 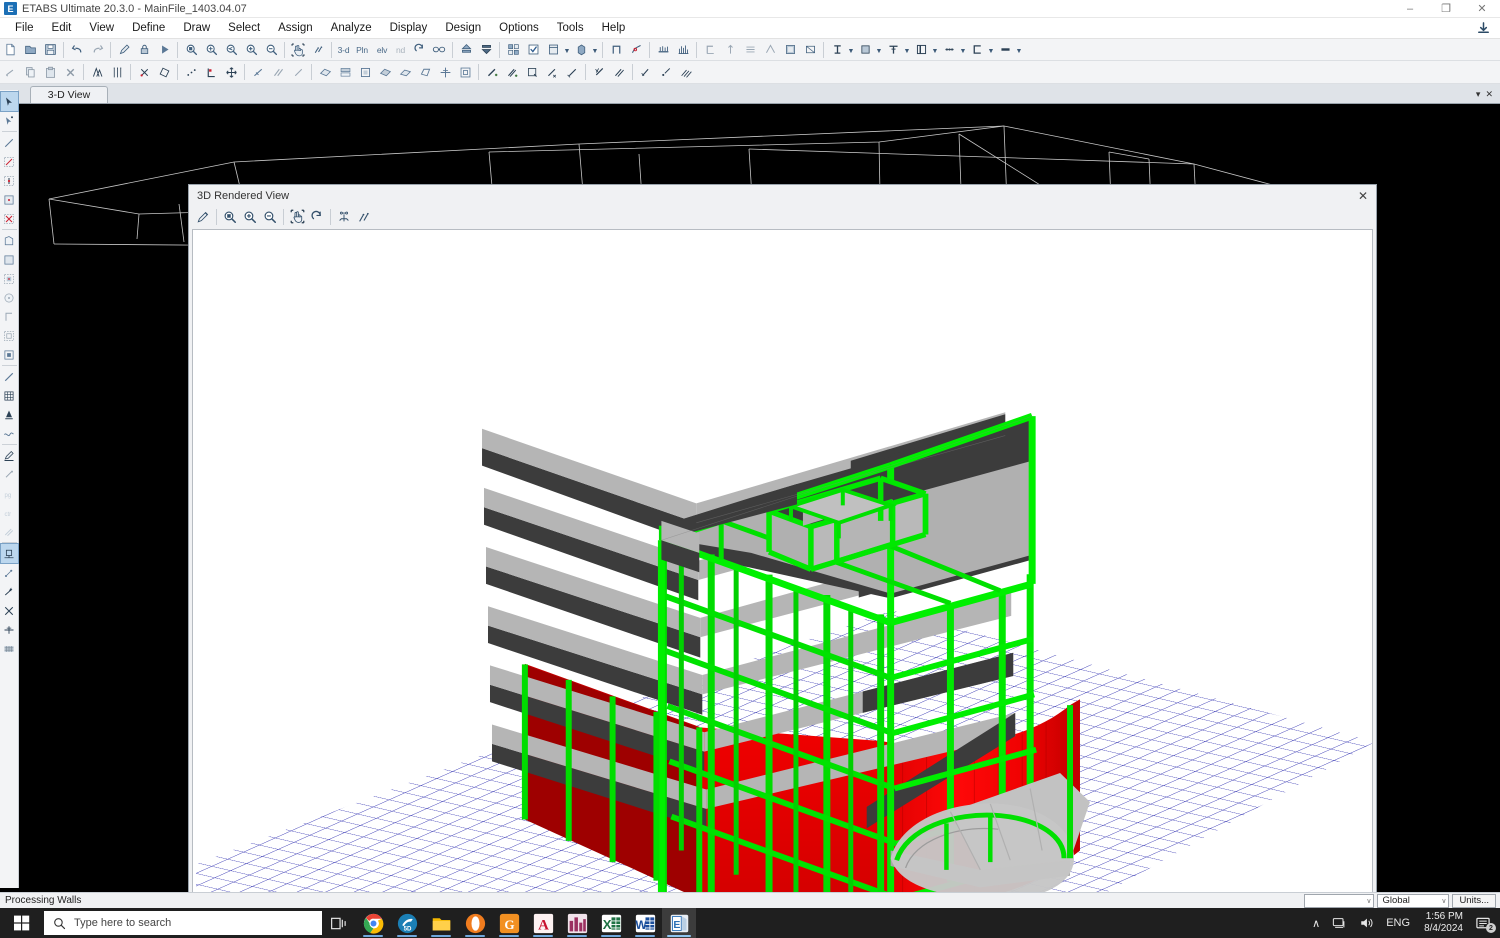 What do you see at coordinates (921, 49) in the screenshot?
I see `draw-column-icon` at bounding box center [921, 49].